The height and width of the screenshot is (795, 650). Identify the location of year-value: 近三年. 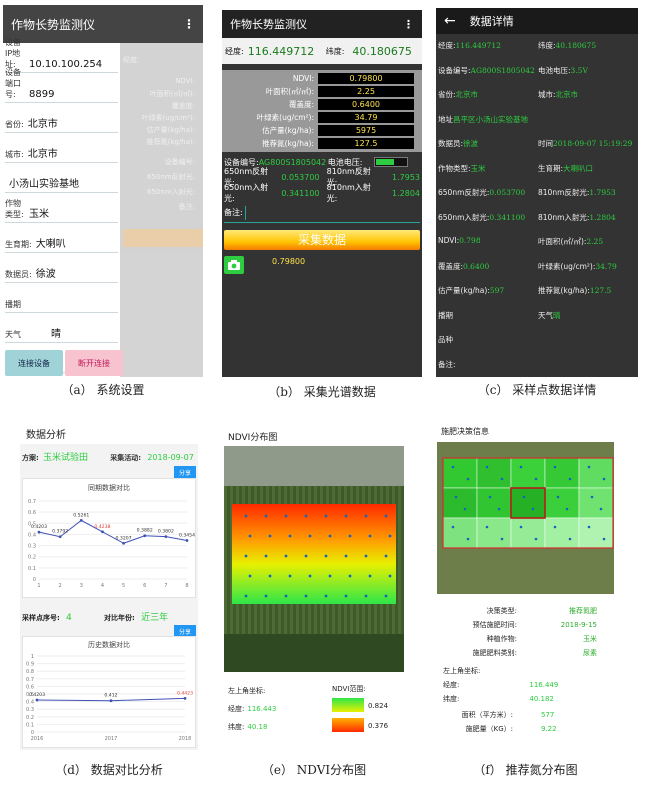
(154, 618).